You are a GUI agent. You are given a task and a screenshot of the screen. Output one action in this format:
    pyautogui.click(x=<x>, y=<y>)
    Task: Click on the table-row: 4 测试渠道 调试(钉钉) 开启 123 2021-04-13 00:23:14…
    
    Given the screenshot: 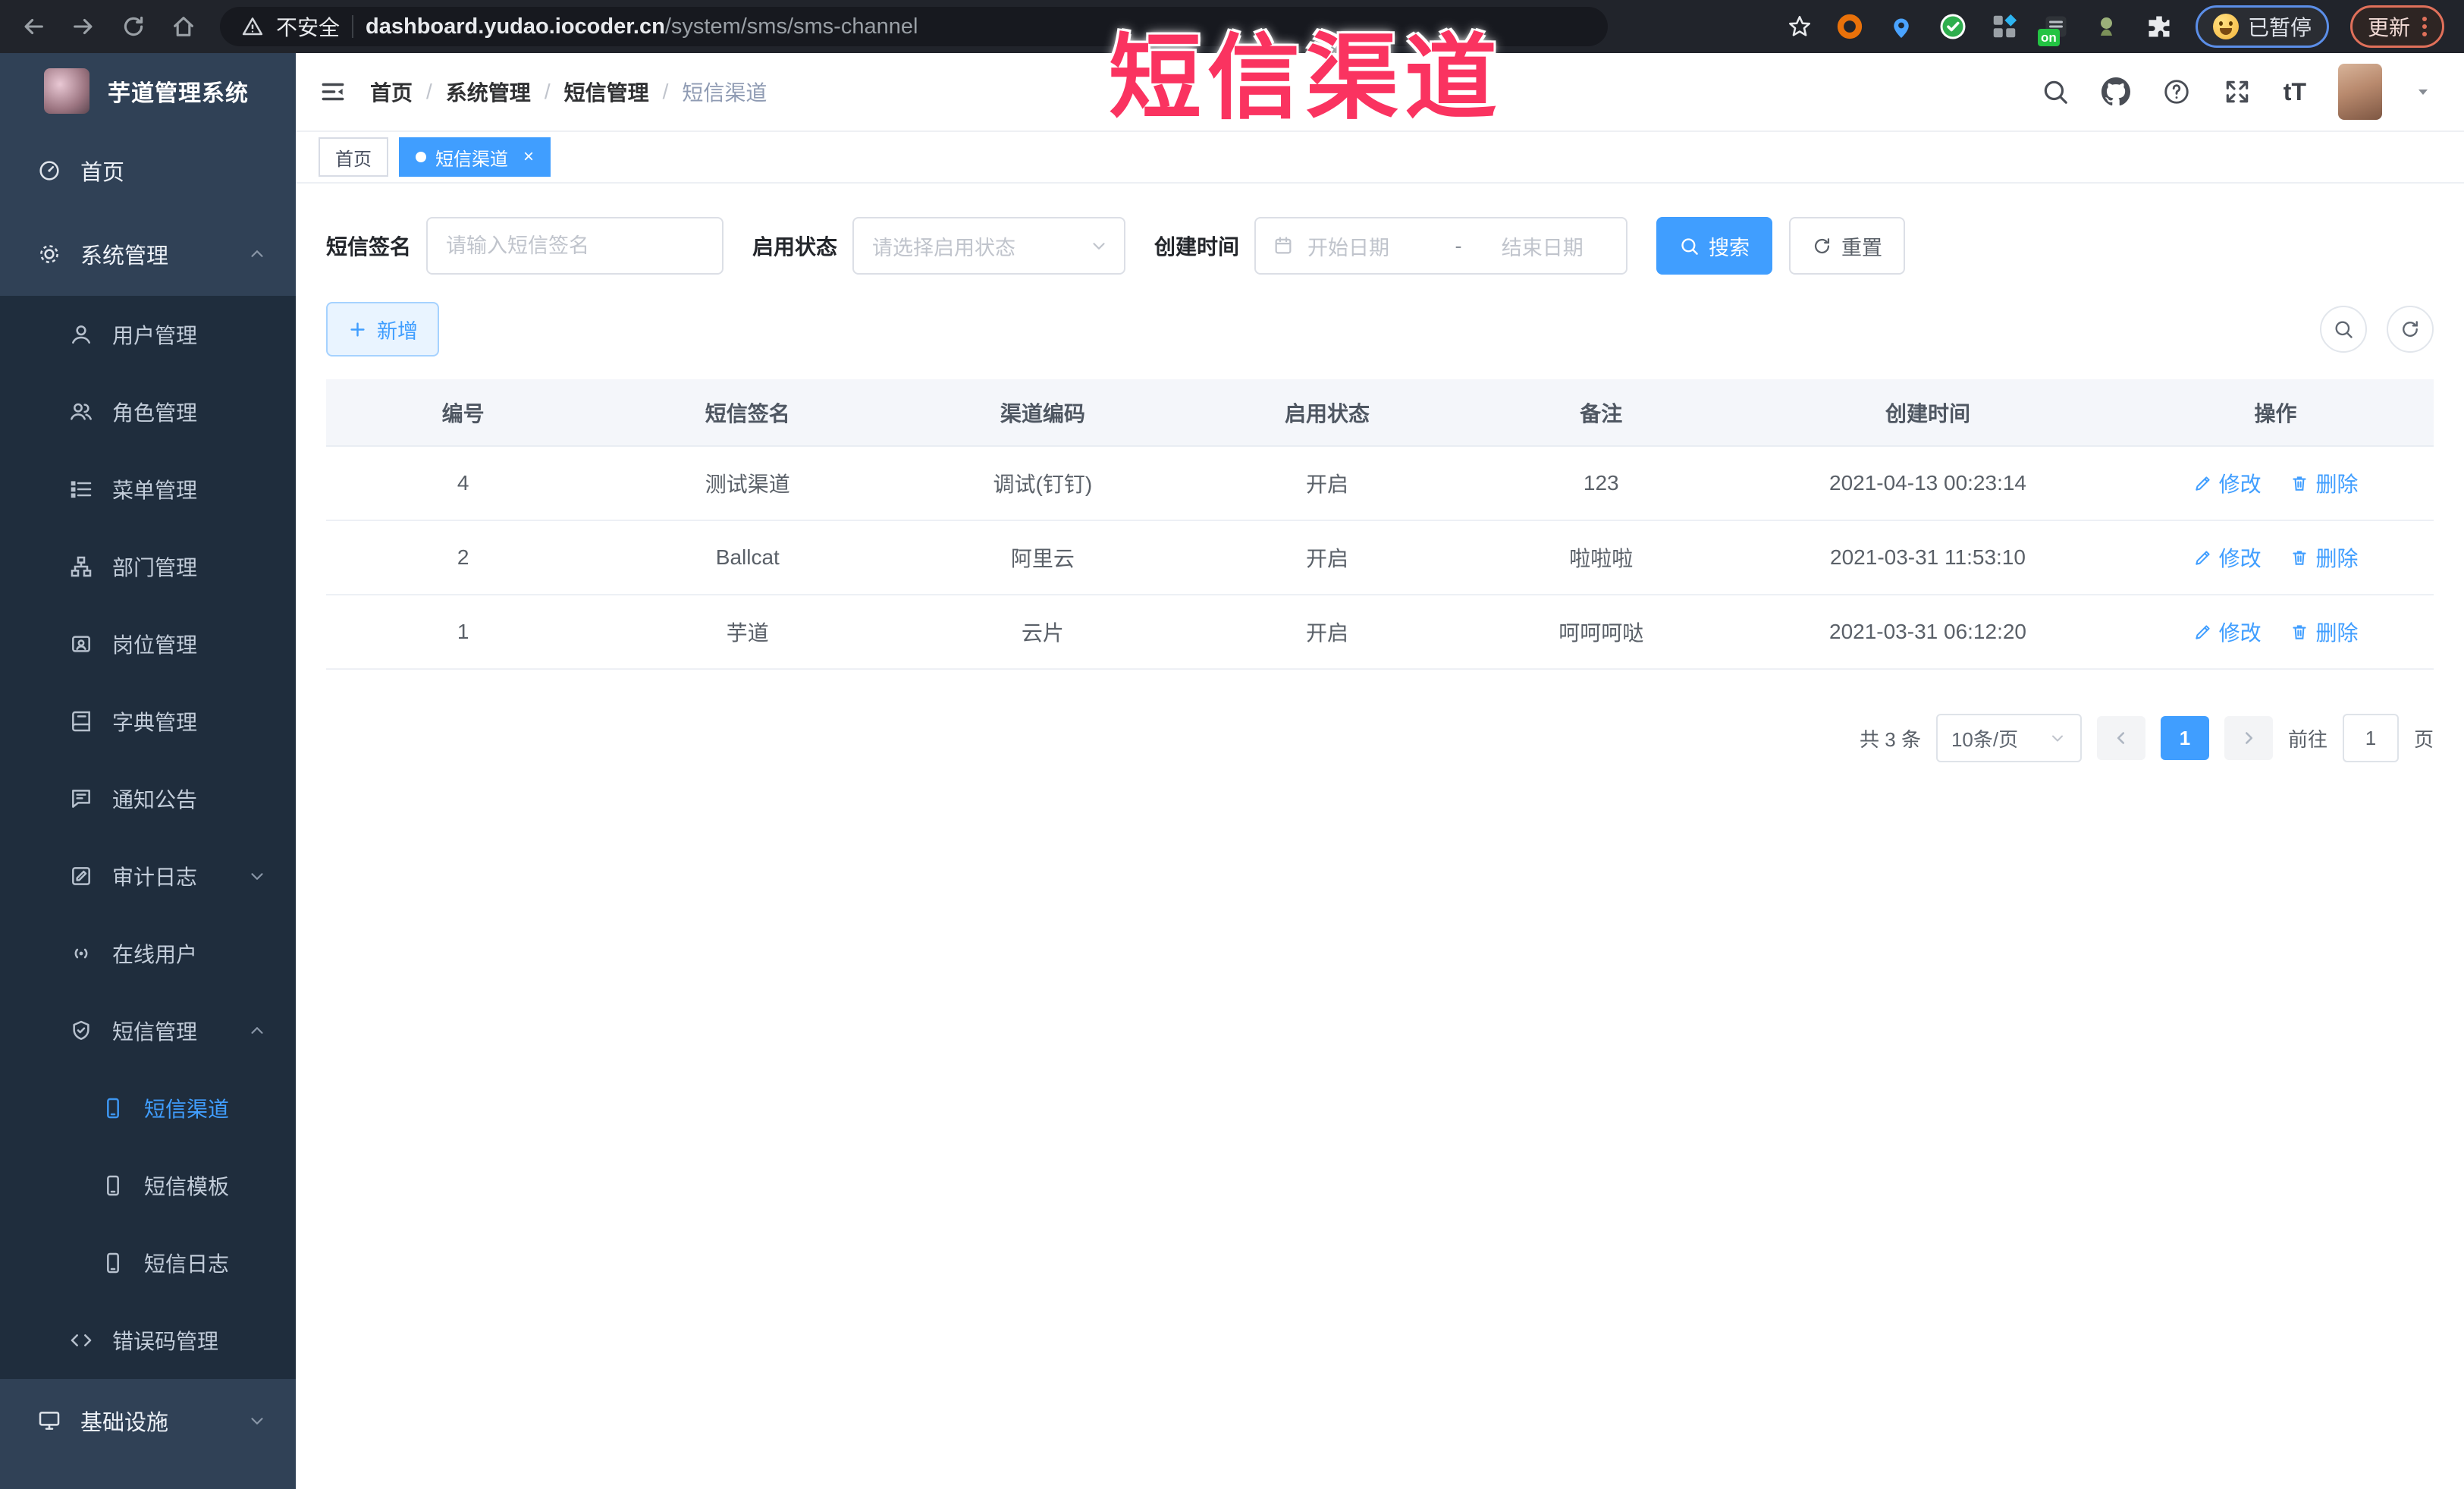 What is the action you would take?
    pyautogui.click(x=1380, y=483)
    